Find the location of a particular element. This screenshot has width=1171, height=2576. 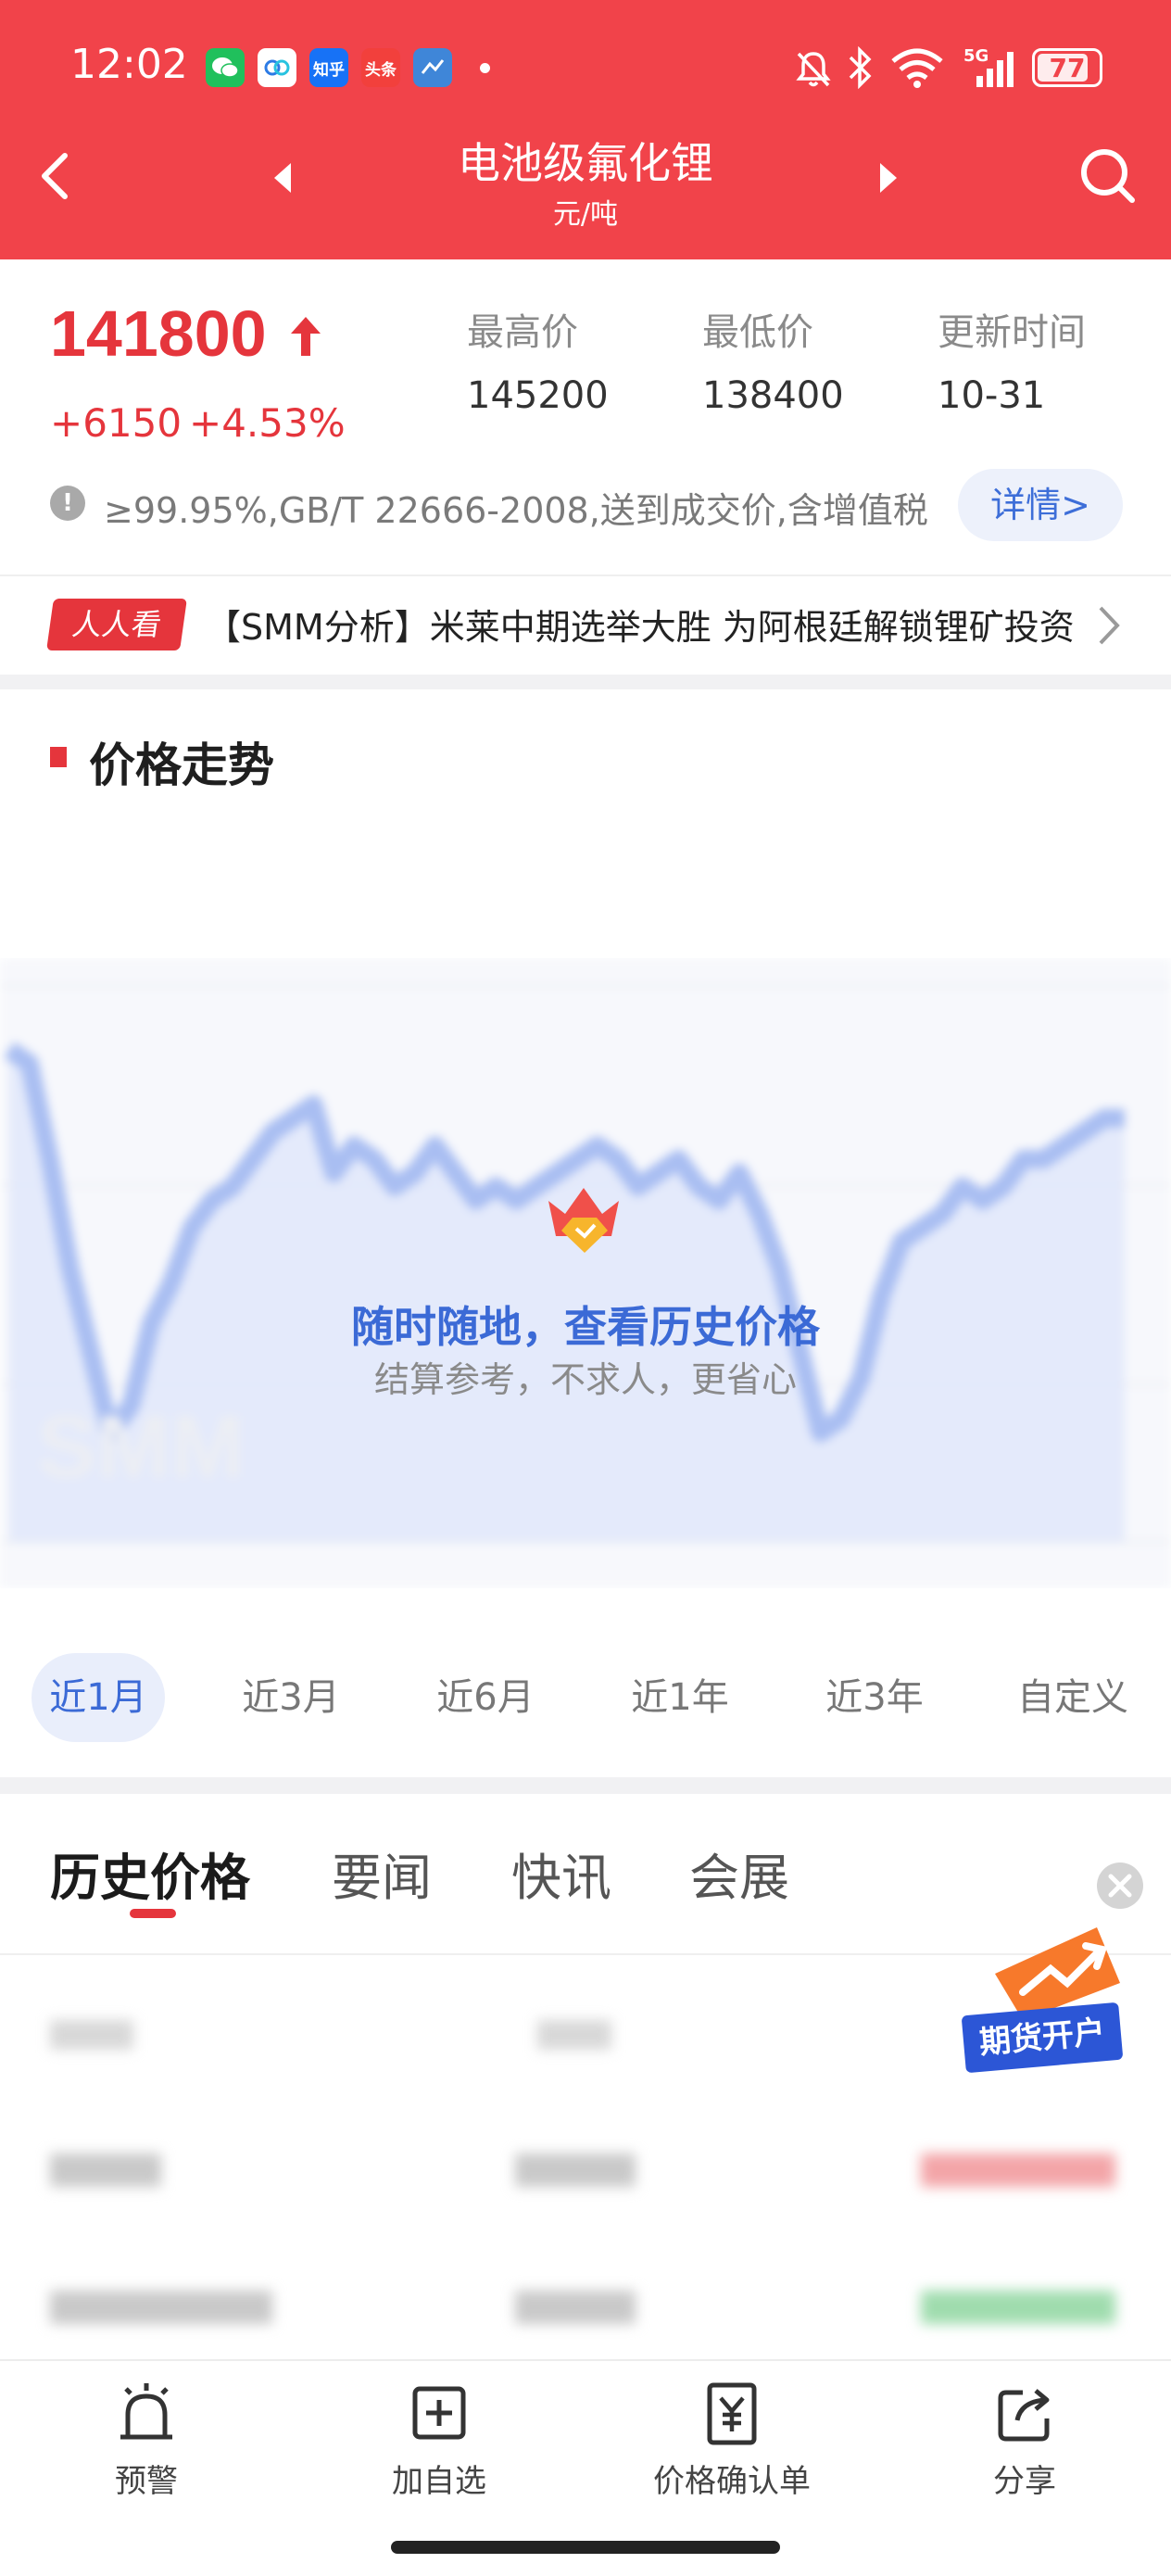

price-confirmation-label: 价格确认单 is located at coordinates (732, 2482).